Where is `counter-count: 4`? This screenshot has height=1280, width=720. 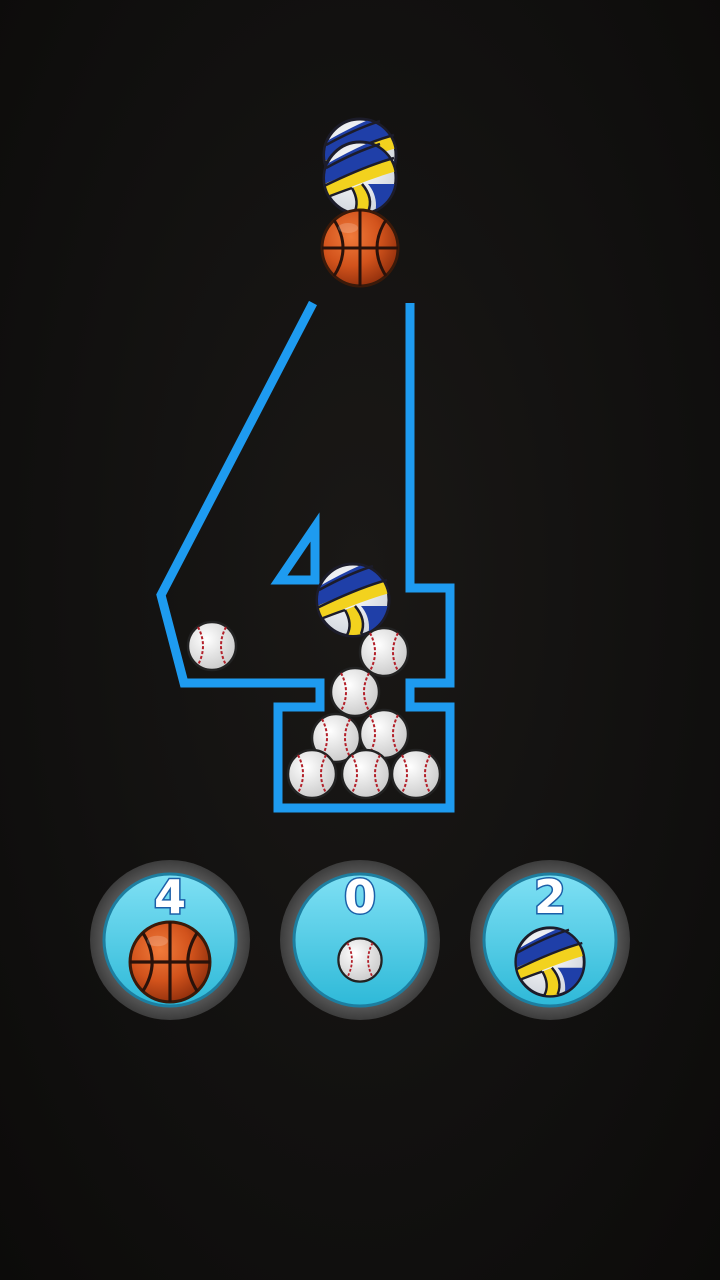 counter-count: 4 is located at coordinates (170, 897).